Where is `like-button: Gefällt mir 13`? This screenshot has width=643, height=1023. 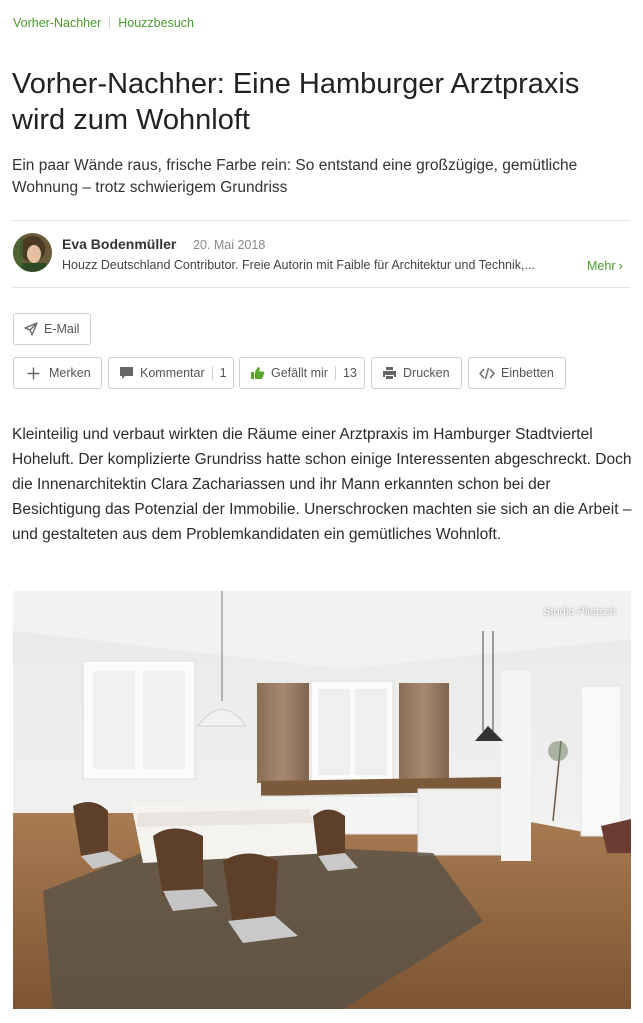
like-button: Gefällt mir 13 is located at coordinates (302, 373).